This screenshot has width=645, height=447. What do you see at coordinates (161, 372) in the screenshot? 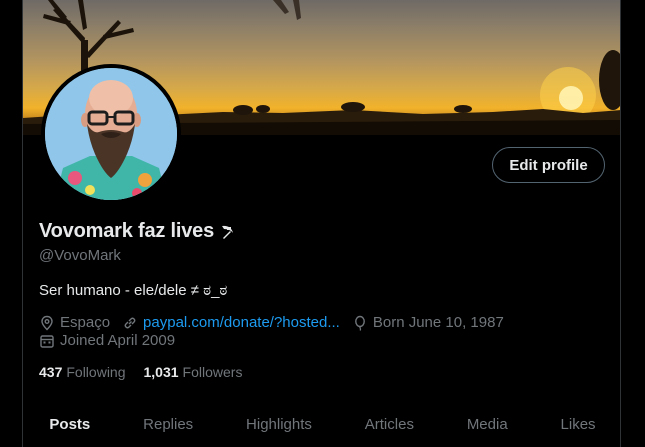
I see `followers-count: 1,031` at bounding box center [161, 372].